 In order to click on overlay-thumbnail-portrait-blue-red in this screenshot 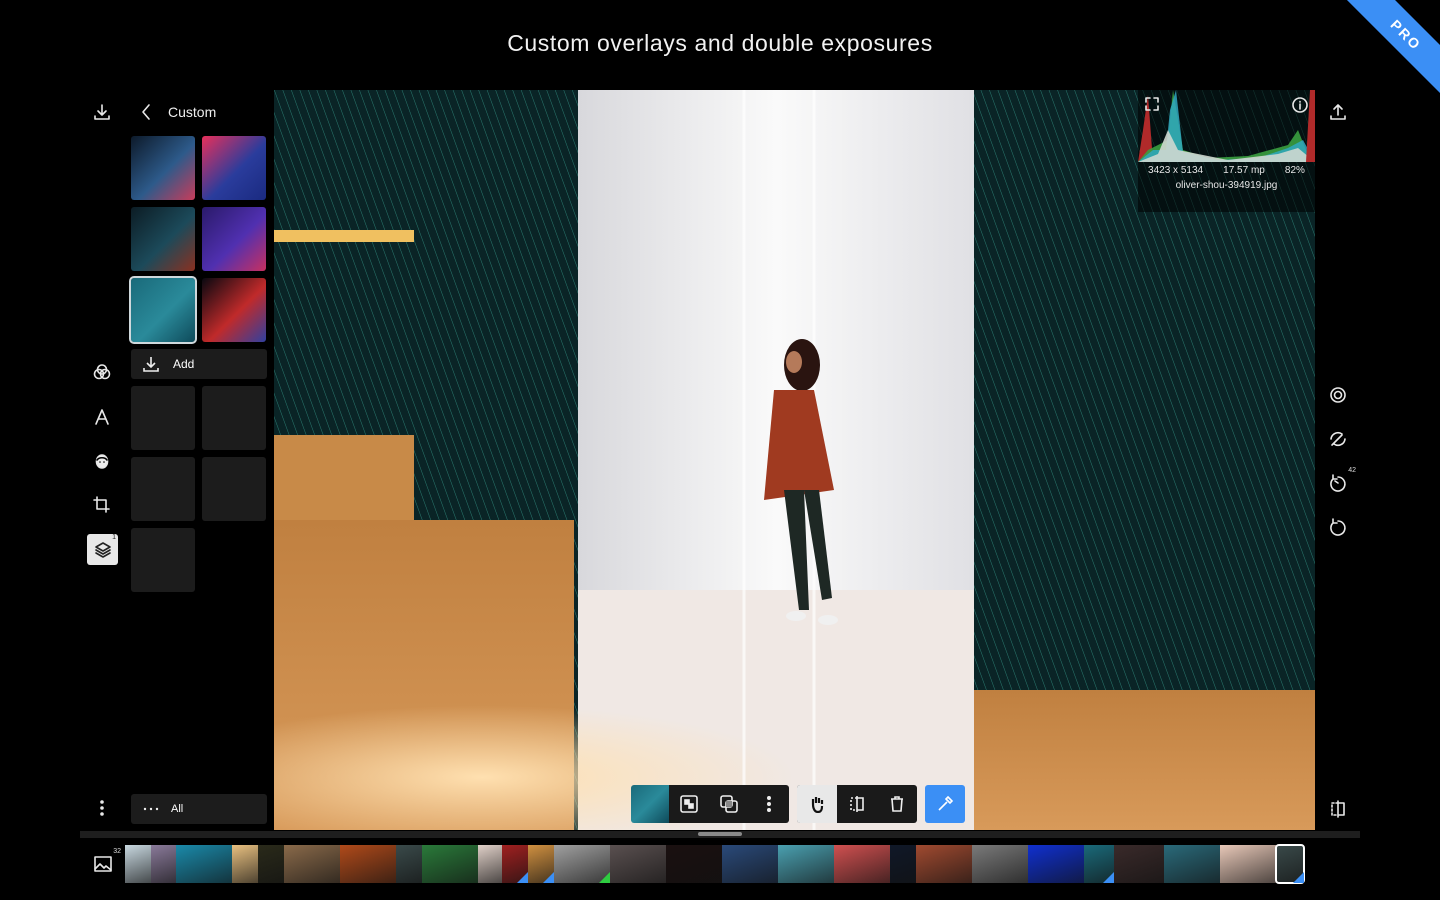, I will do `click(234, 168)`.